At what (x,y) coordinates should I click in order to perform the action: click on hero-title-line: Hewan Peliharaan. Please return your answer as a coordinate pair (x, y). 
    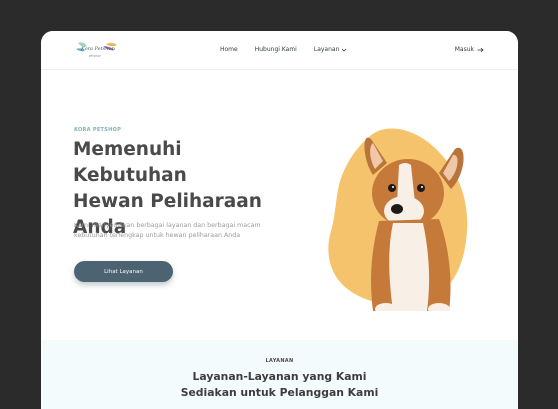
    Looking at the image, I should click on (167, 201).